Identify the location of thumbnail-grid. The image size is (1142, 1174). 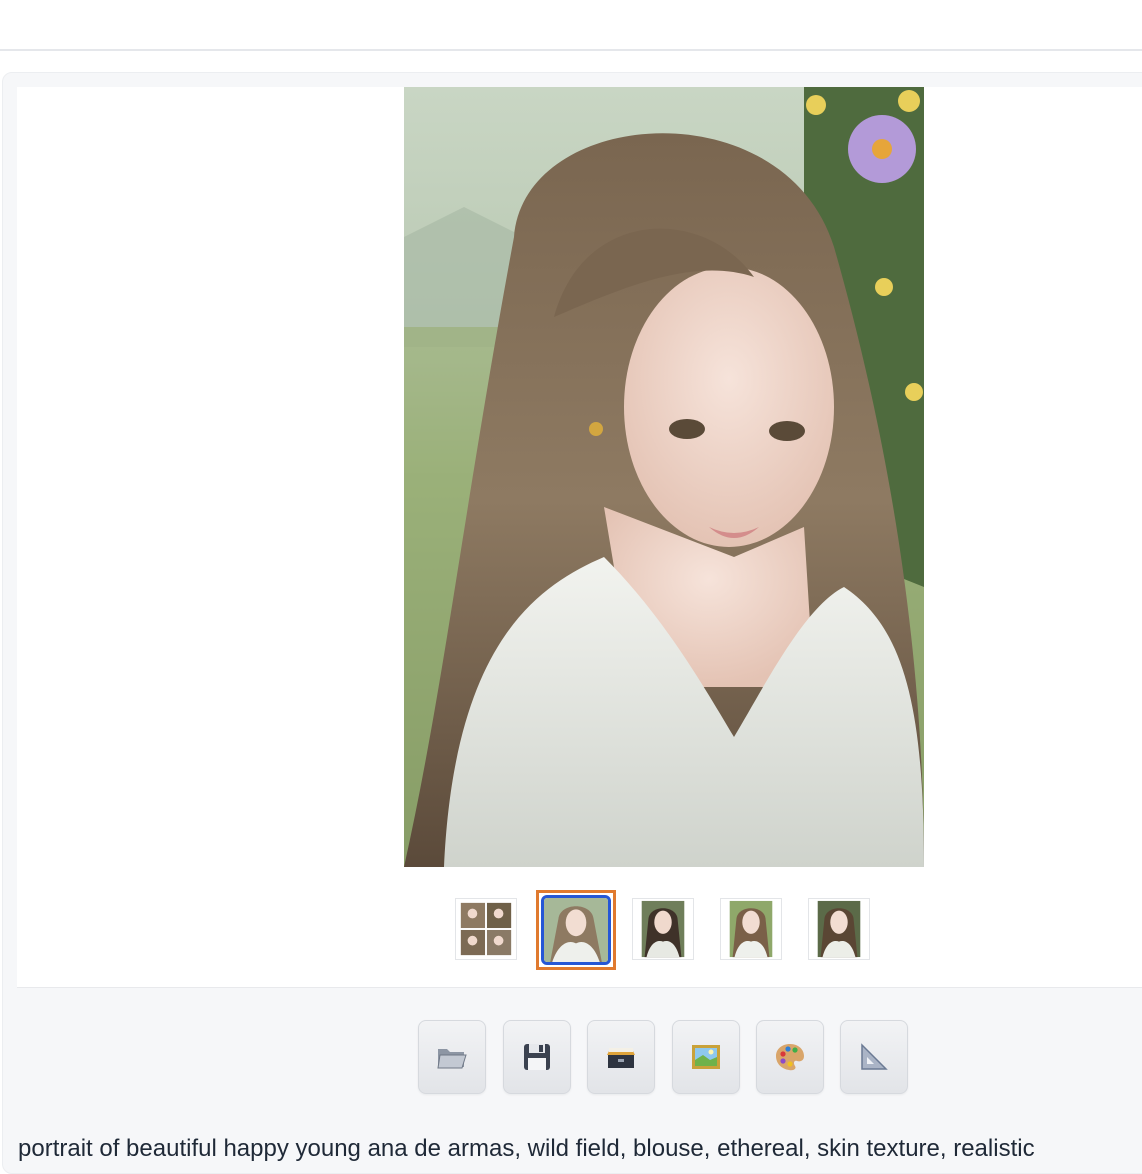
(486, 929).